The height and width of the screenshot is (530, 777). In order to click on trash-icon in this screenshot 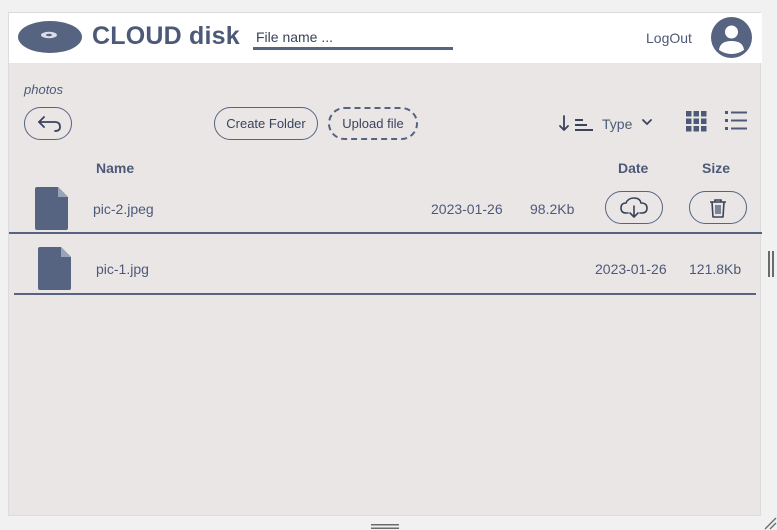, I will do `click(718, 208)`.